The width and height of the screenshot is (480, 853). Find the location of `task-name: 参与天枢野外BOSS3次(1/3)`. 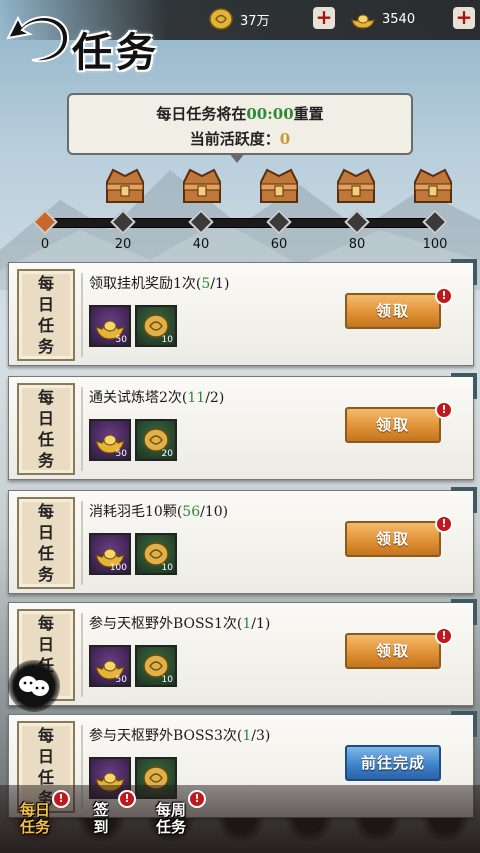

task-name: 参与天枢野外BOSS3次(1/3) is located at coordinates (180, 736).